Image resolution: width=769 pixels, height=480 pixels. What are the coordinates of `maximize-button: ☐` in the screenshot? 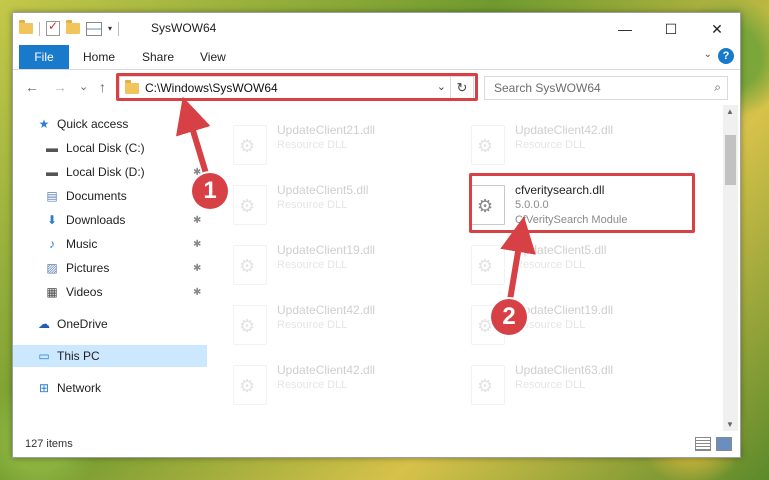 It's located at (671, 29).